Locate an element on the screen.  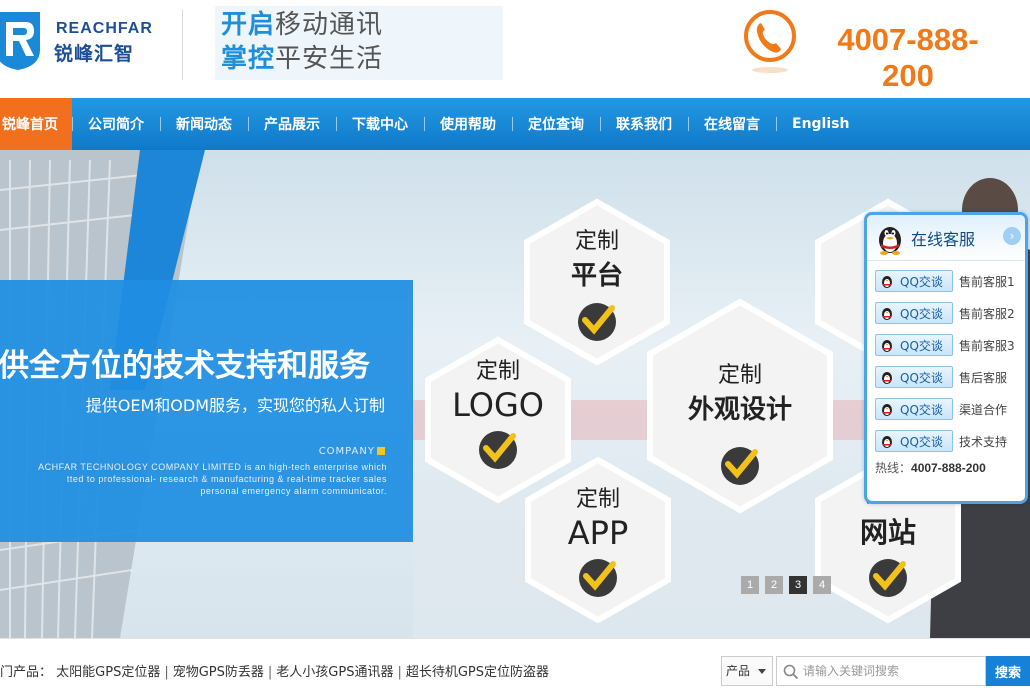
hotline-number-part-1: 4007-888- is located at coordinates (908, 39).